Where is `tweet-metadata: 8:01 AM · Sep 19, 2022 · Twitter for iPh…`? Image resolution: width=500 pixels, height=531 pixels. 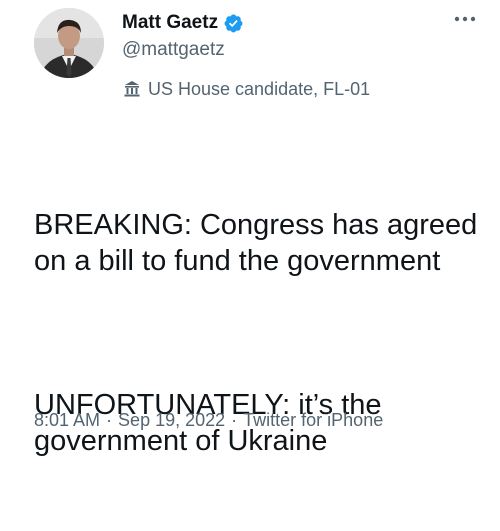 tweet-metadata: 8:01 AM · Sep 19, 2022 · Twitter for iPh… is located at coordinates (208, 420).